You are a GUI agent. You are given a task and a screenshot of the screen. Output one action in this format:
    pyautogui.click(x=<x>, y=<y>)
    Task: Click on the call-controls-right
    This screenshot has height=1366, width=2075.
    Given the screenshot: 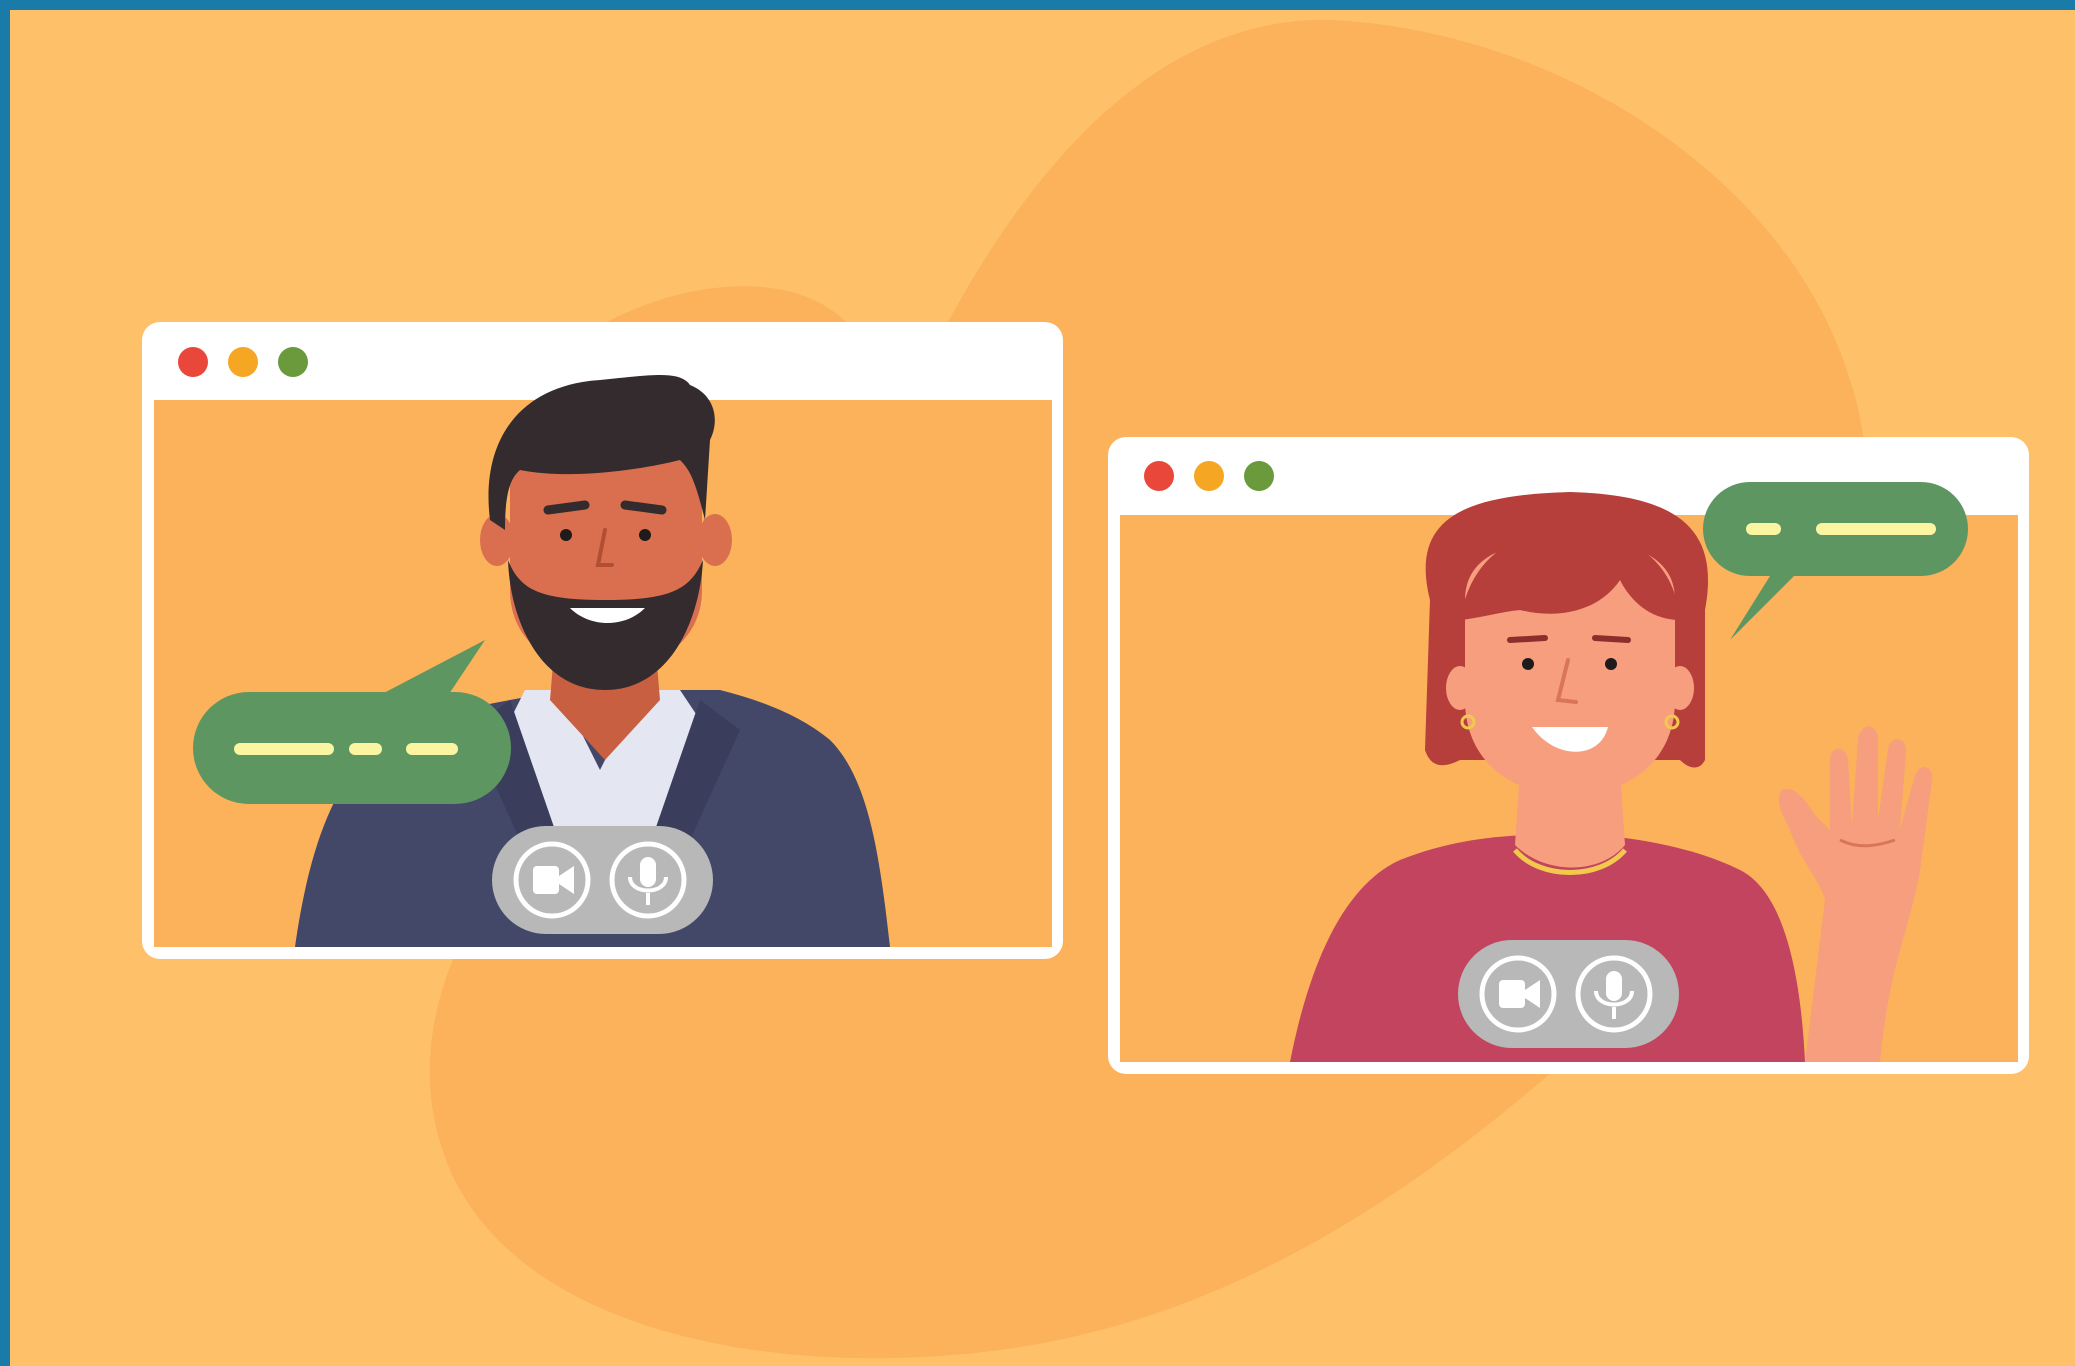 What is the action you would take?
    pyautogui.click(x=1568, y=994)
    